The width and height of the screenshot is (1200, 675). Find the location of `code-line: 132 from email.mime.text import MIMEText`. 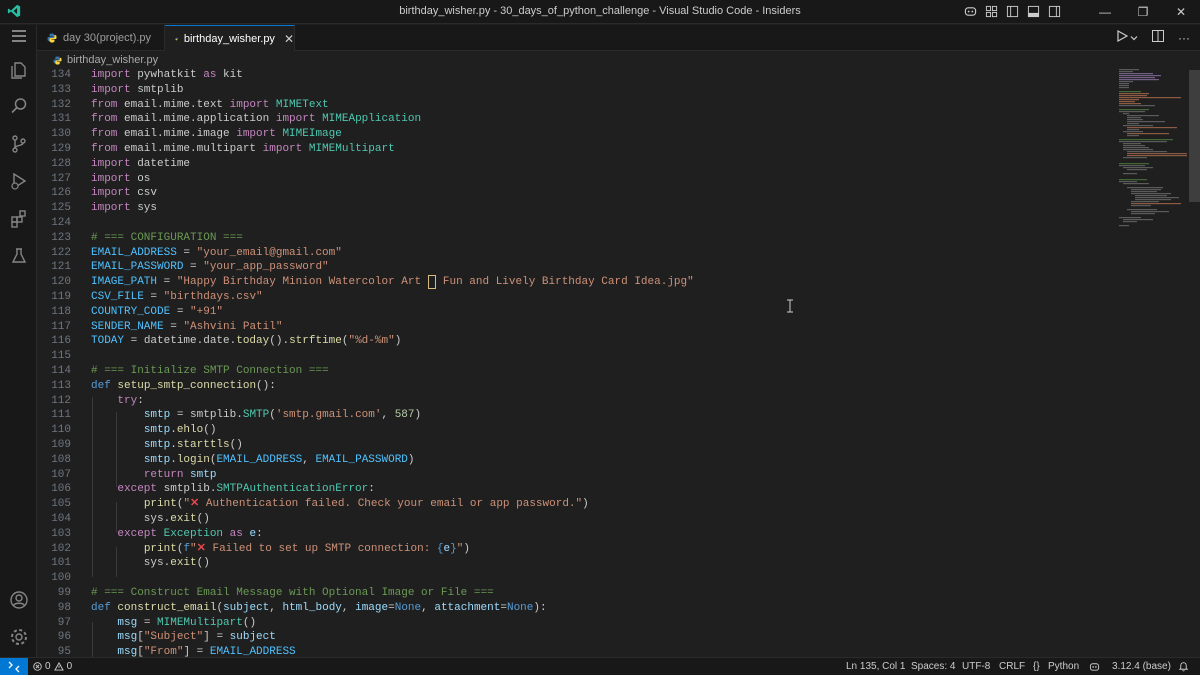

code-line: 132 from email.mime.text import MIMEText is located at coordinates (577, 105).